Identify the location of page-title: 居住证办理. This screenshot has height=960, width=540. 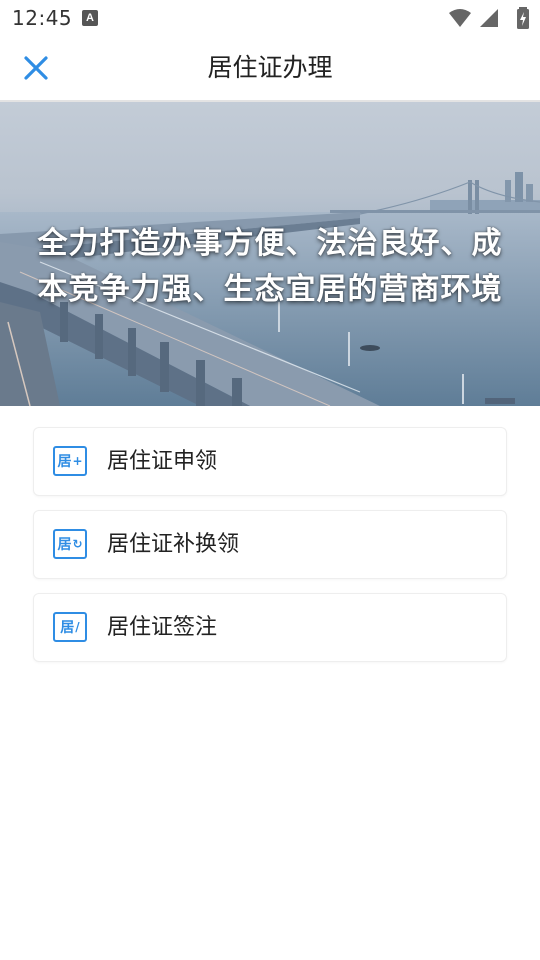
(270, 67).